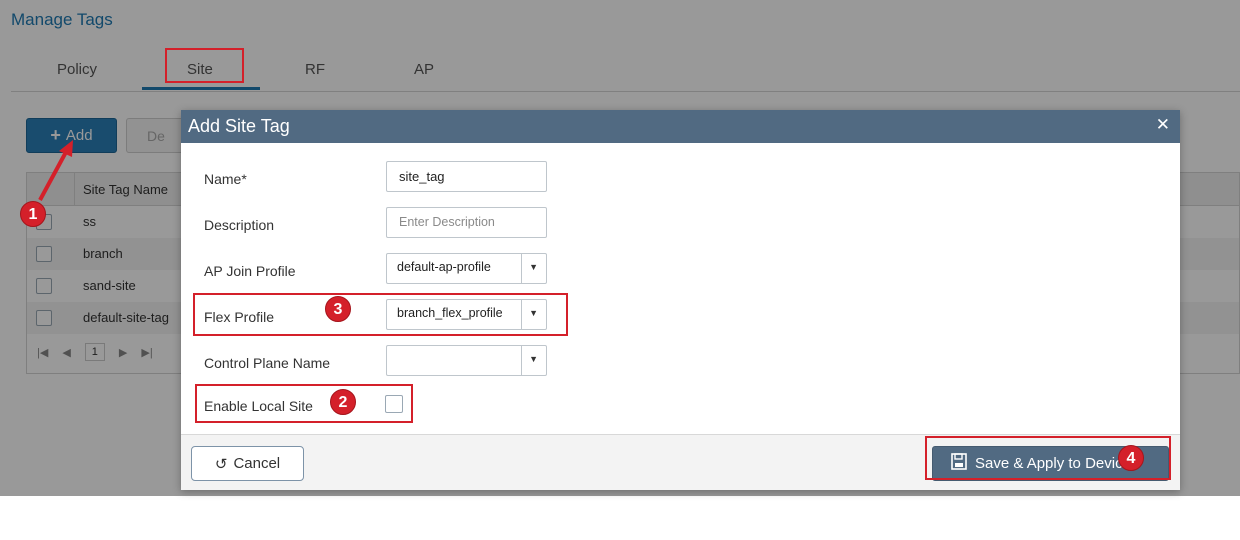  I want to click on step-badge-4: 4, so click(1131, 458).